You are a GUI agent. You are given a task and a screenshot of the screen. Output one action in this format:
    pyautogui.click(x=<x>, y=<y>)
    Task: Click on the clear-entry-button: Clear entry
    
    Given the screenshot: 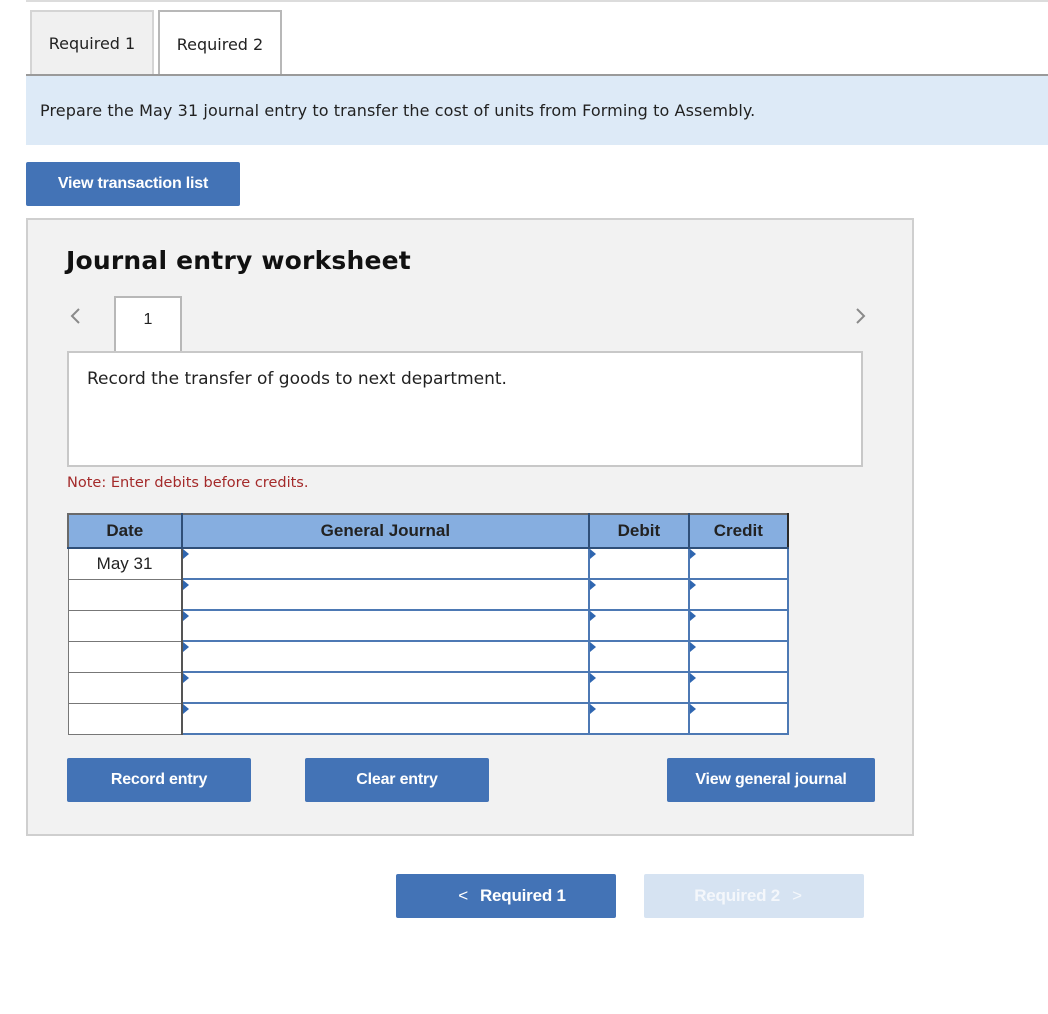 What is the action you would take?
    pyautogui.click(x=397, y=780)
    